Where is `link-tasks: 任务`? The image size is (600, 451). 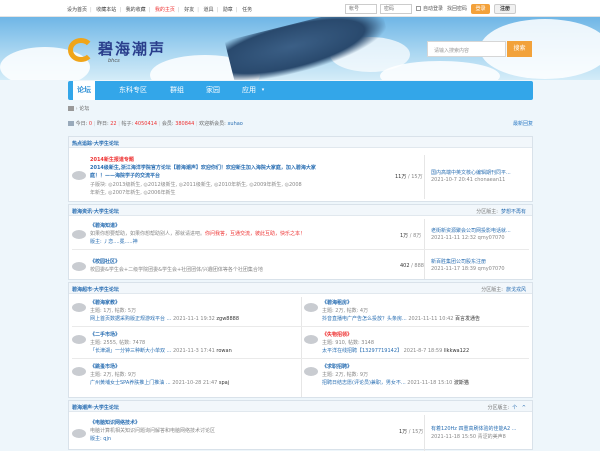
link-tasks: 任务 is located at coordinates (247, 10).